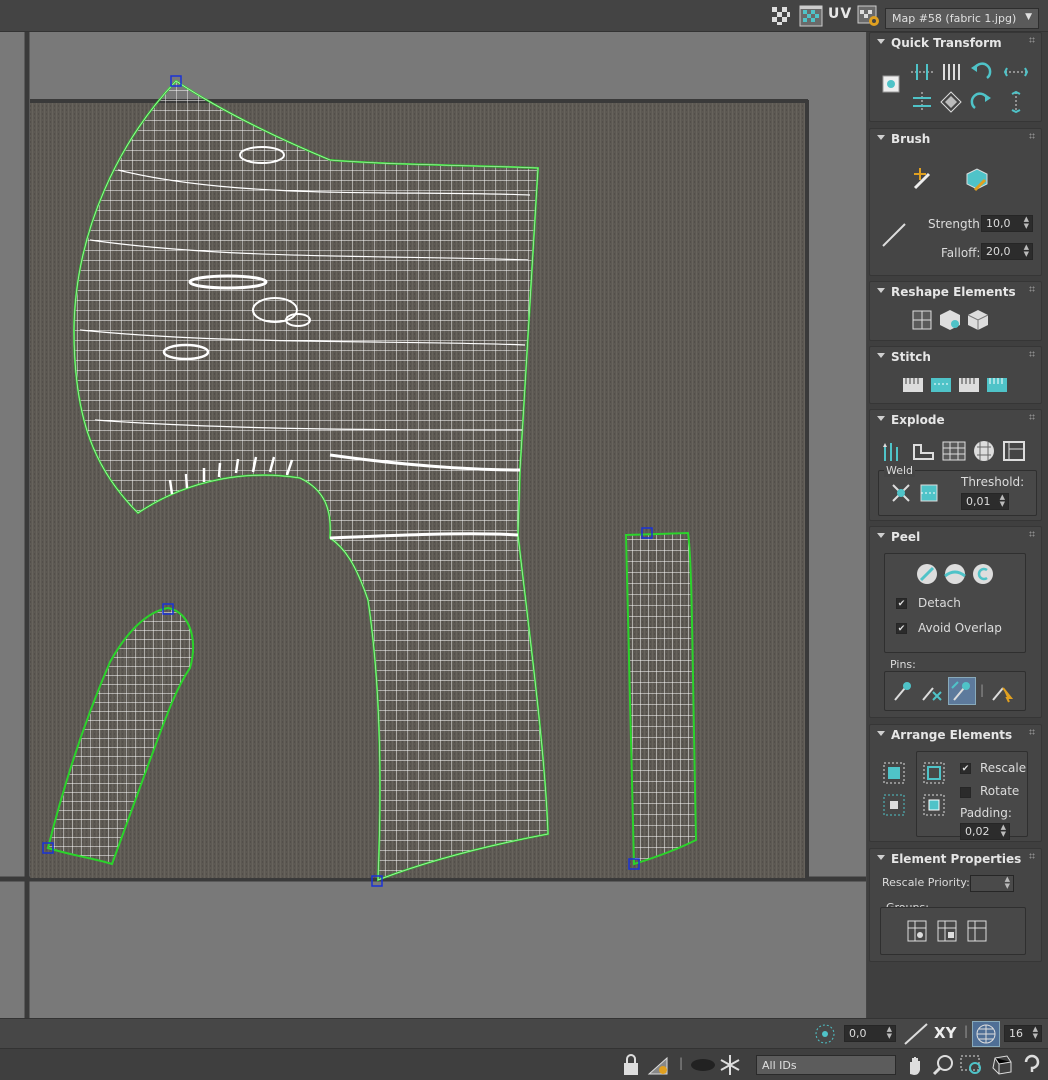 The width and height of the screenshot is (1048, 1080). What do you see at coordinates (985, 831) in the screenshot?
I see `padding-spinner: 0,02 ▲ ▼` at bounding box center [985, 831].